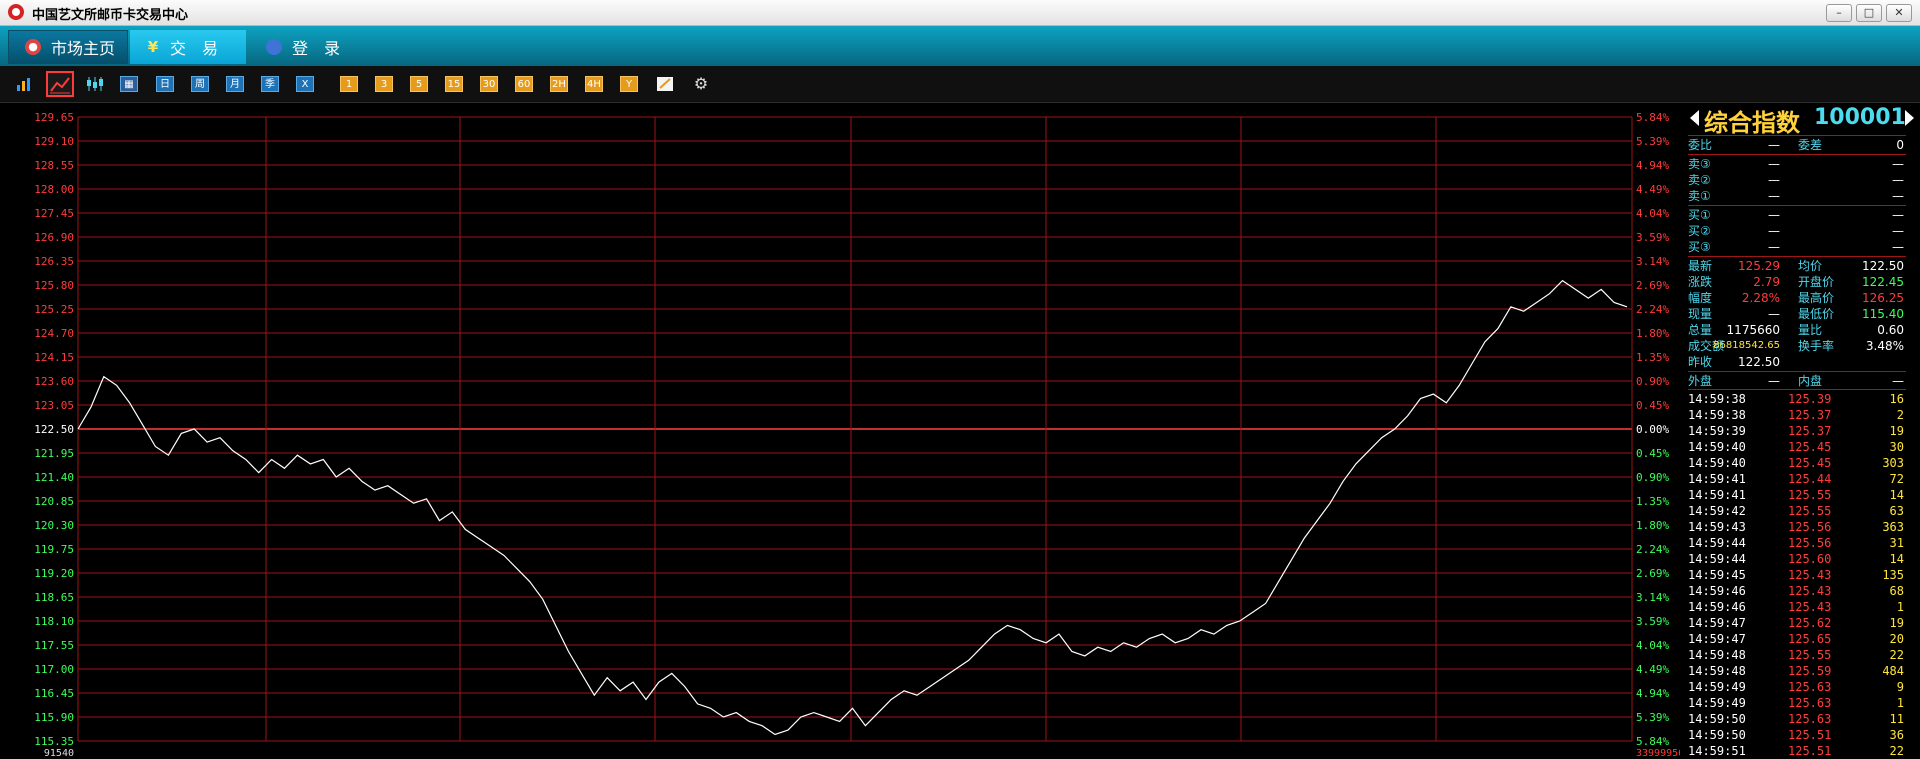 The height and width of the screenshot is (759, 1920). What do you see at coordinates (1717, 703) in the screenshot?
I see `trade-time: 14:59:49` at bounding box center [1717, 703].